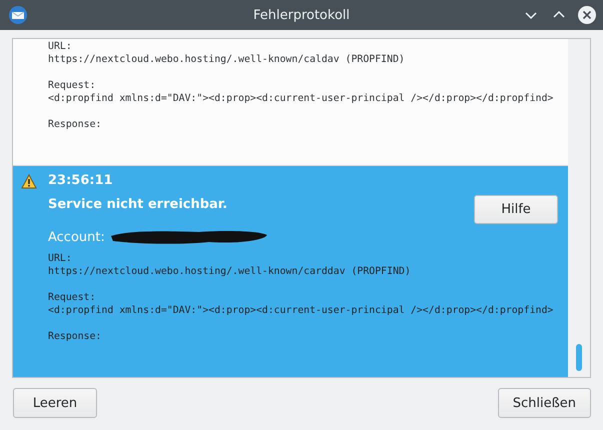  Describe the element at coordinates (587, 15) in the screenshot. I see `close-button` at that location.